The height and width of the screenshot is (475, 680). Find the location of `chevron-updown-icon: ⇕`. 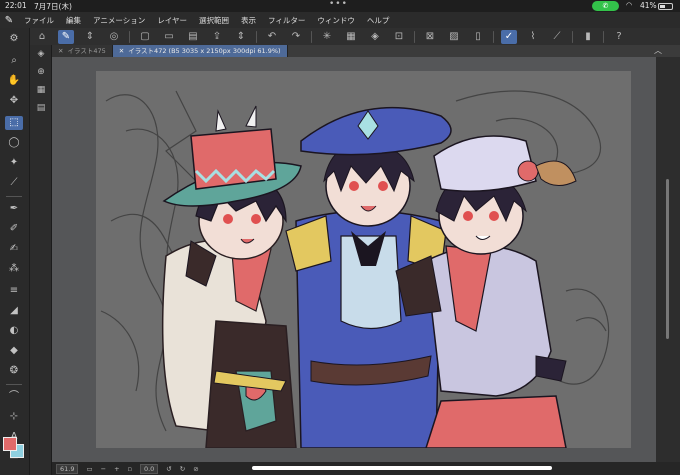

chevron-updown-icon: ⇕ is located at coordinates (90, 37).